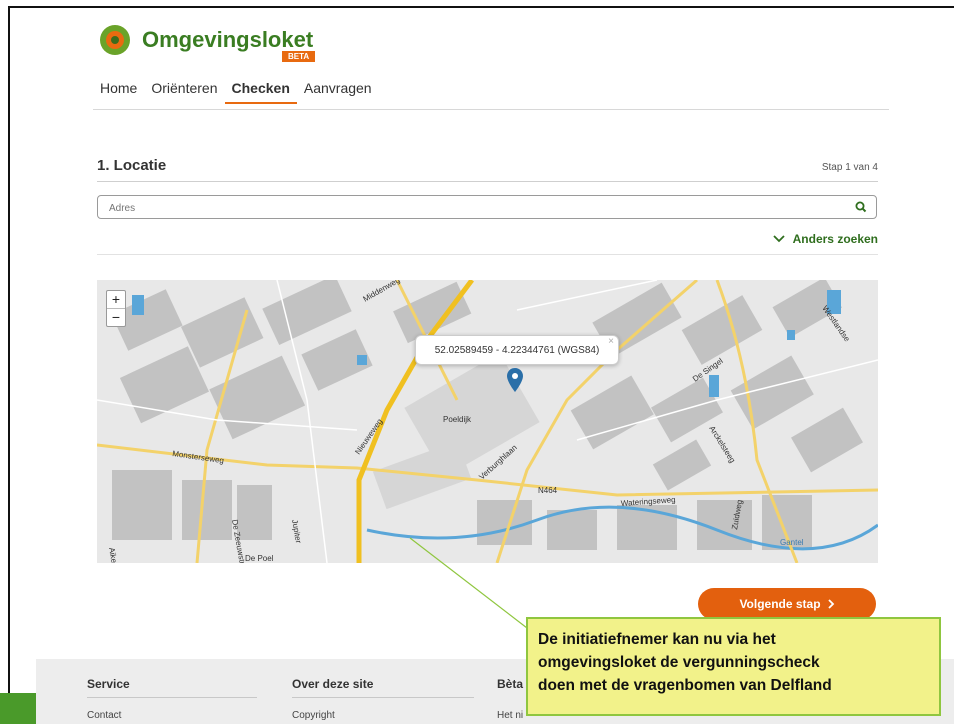 This screenshot has height=724, width=954. I want to click on beta-badge: BETA, so click(298, 56).